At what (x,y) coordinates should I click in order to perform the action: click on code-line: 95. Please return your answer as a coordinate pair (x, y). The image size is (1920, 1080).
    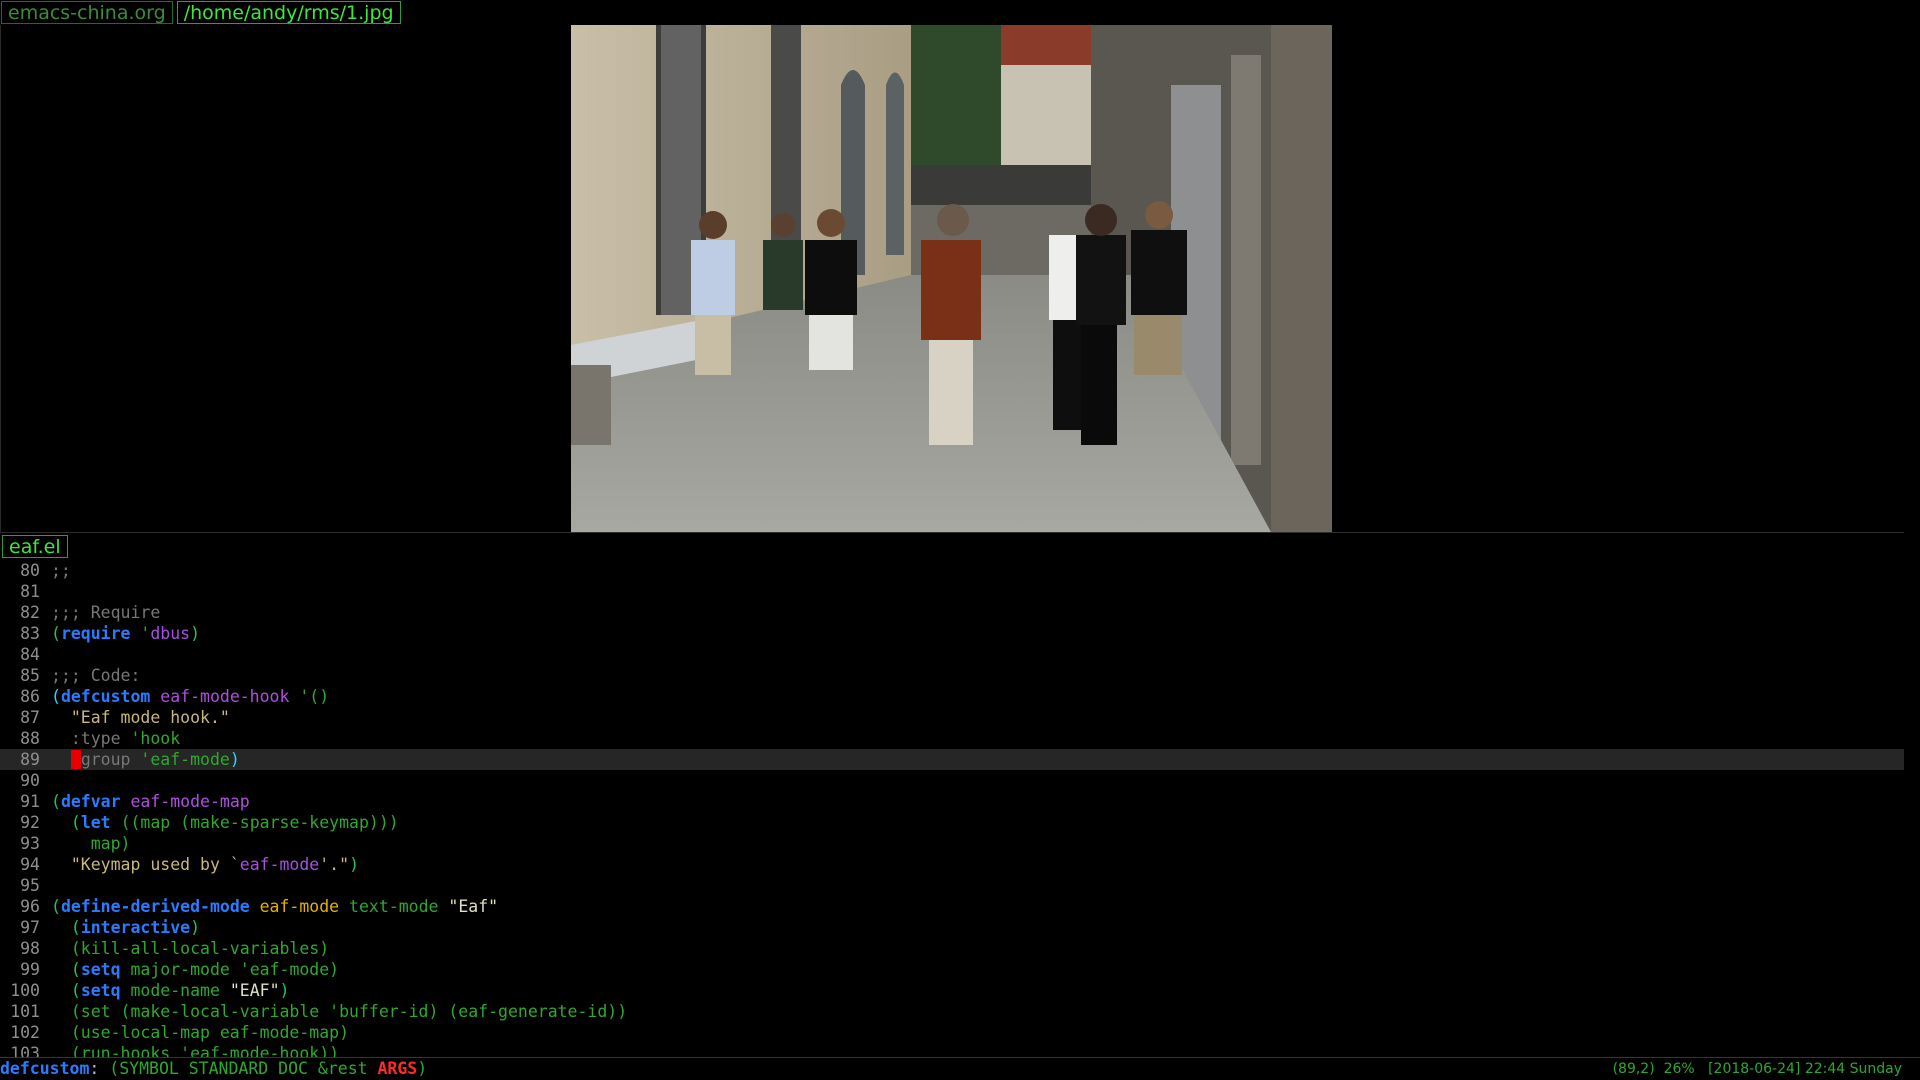
    Looking at the image, I should click on (952, 885).